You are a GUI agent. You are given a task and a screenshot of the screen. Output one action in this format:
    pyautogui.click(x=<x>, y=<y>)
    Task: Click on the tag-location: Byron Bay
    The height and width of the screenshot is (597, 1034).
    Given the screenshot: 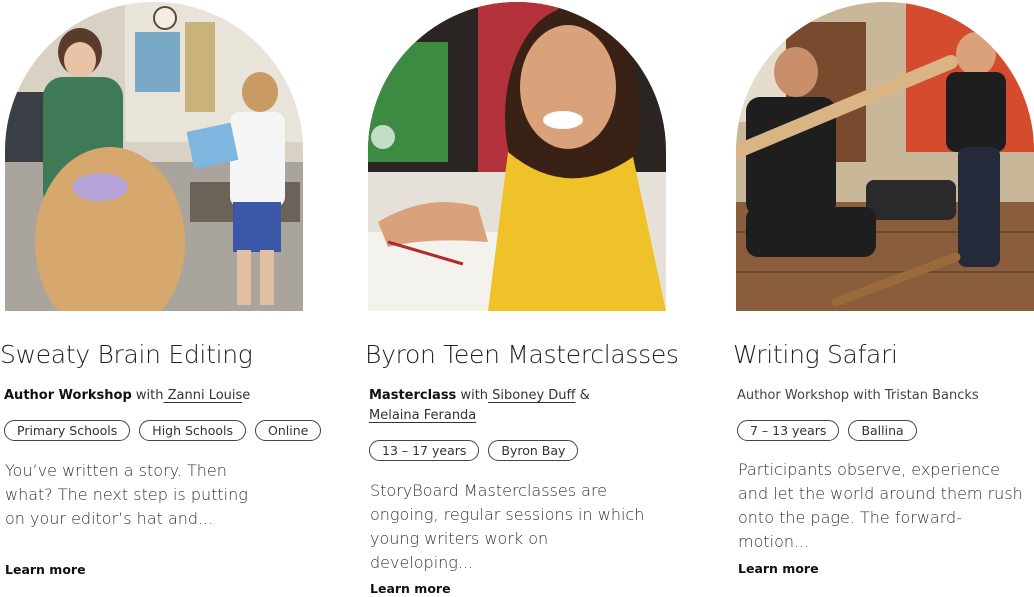 What is the action you would take?
    pyautogui.click(x=533, y=450)
    